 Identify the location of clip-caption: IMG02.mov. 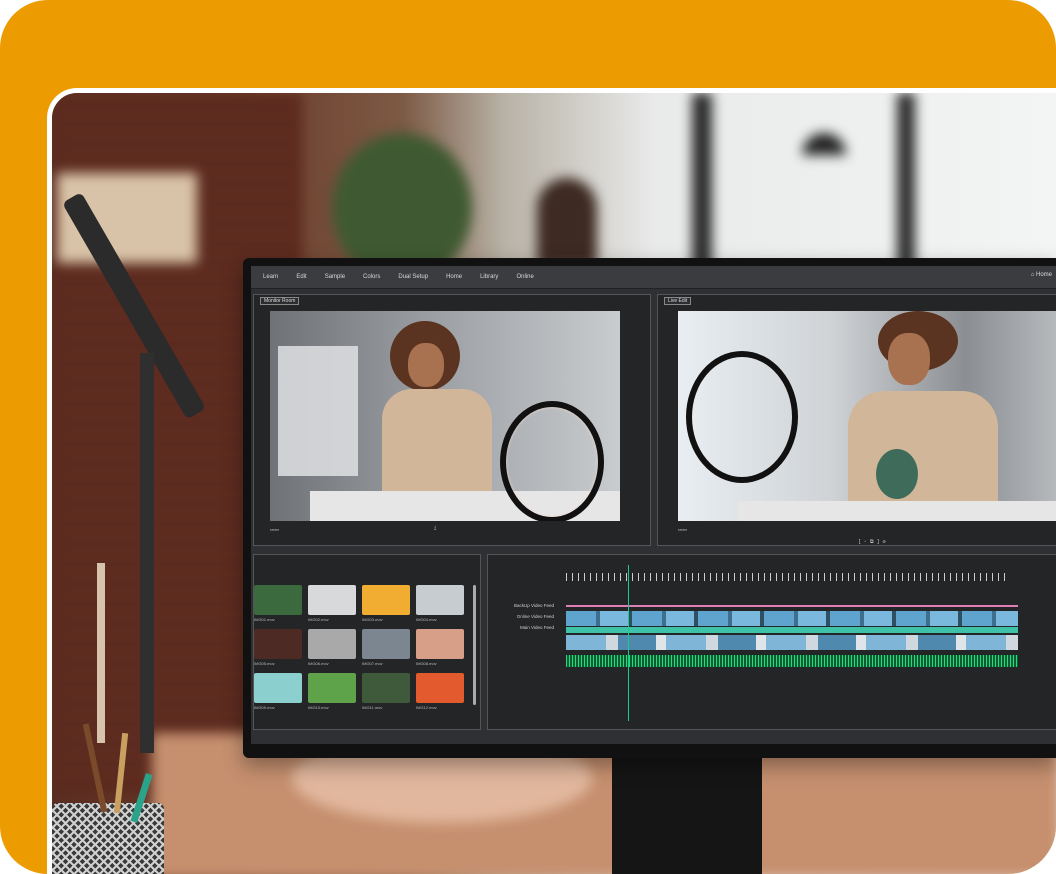
(318, 619).